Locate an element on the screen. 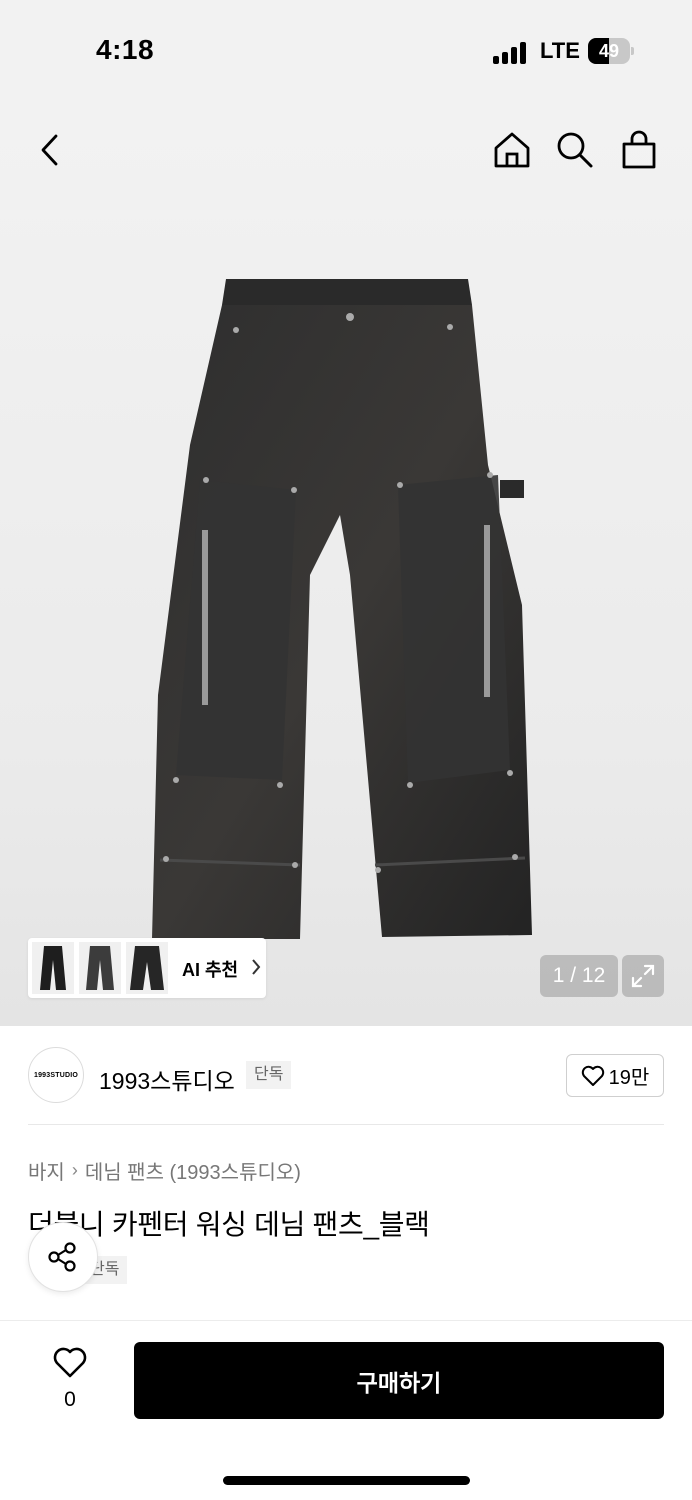  share-icon is located at coordinates (62, 1257).